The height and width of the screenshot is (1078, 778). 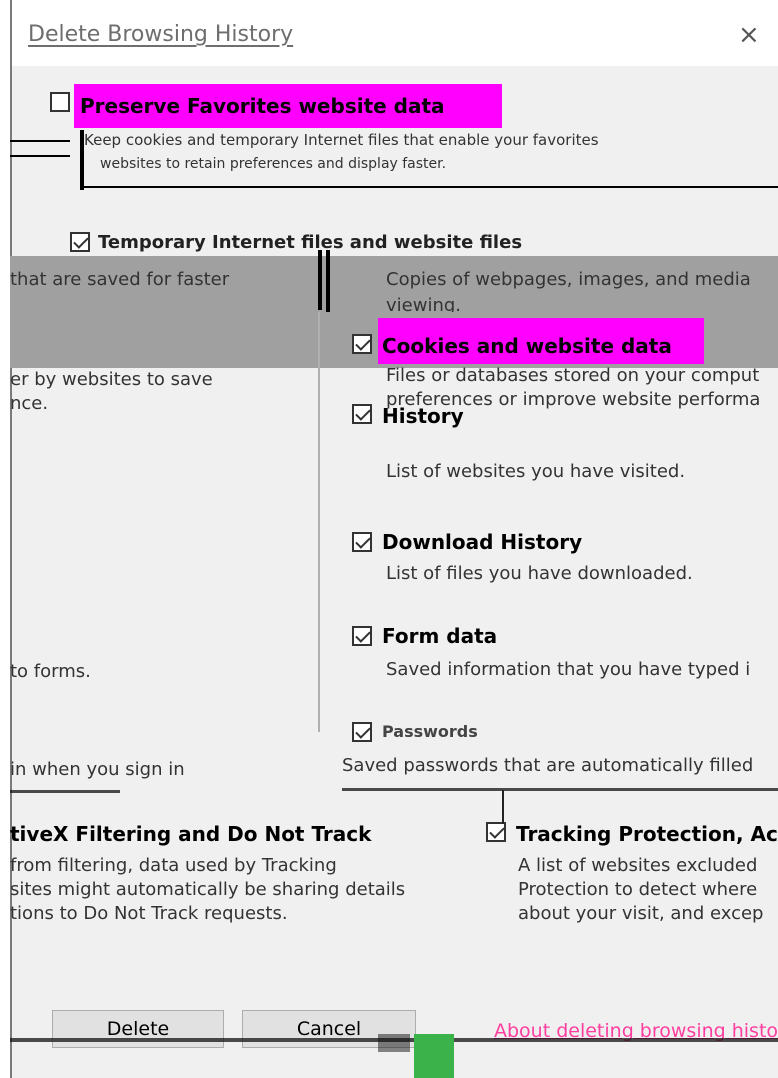 I want to click on tracking-protection-desc-1: A list of websites excluded, so click(x=638, y=865).